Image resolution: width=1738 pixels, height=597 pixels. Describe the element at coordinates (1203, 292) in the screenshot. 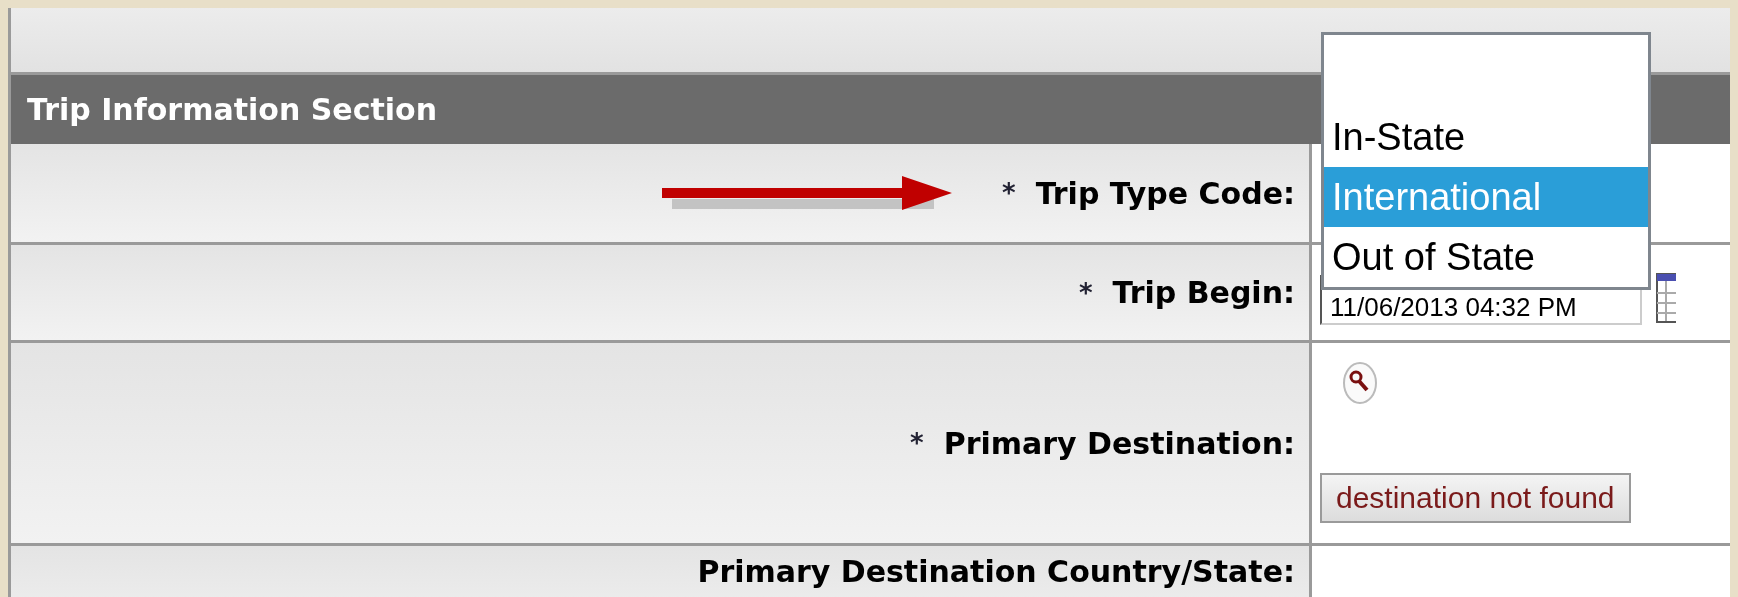

I see `field-label: Trip Begin:` at that location.